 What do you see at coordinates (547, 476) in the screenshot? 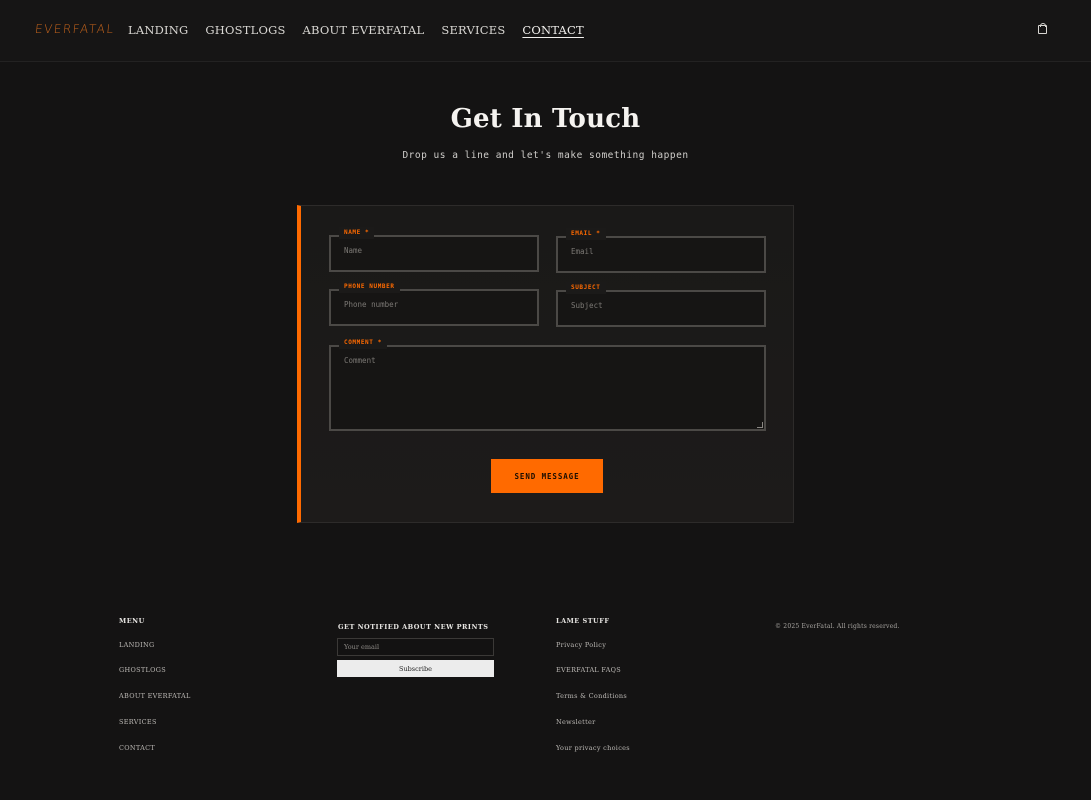
I see `send-message-button: SEND MESSAGE` at bounding box center [547, 476].